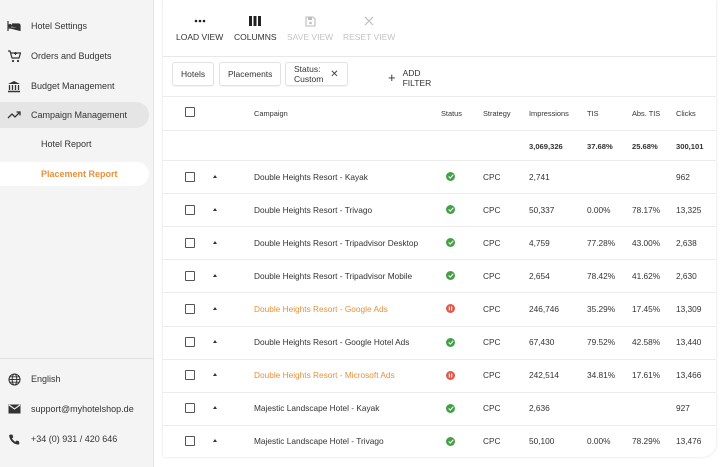 The image size is (724, 467). What do you see at coordinates (190, 112) in the screenshot?
I see `select-all-checkbox` at bounding box center [190, 112].